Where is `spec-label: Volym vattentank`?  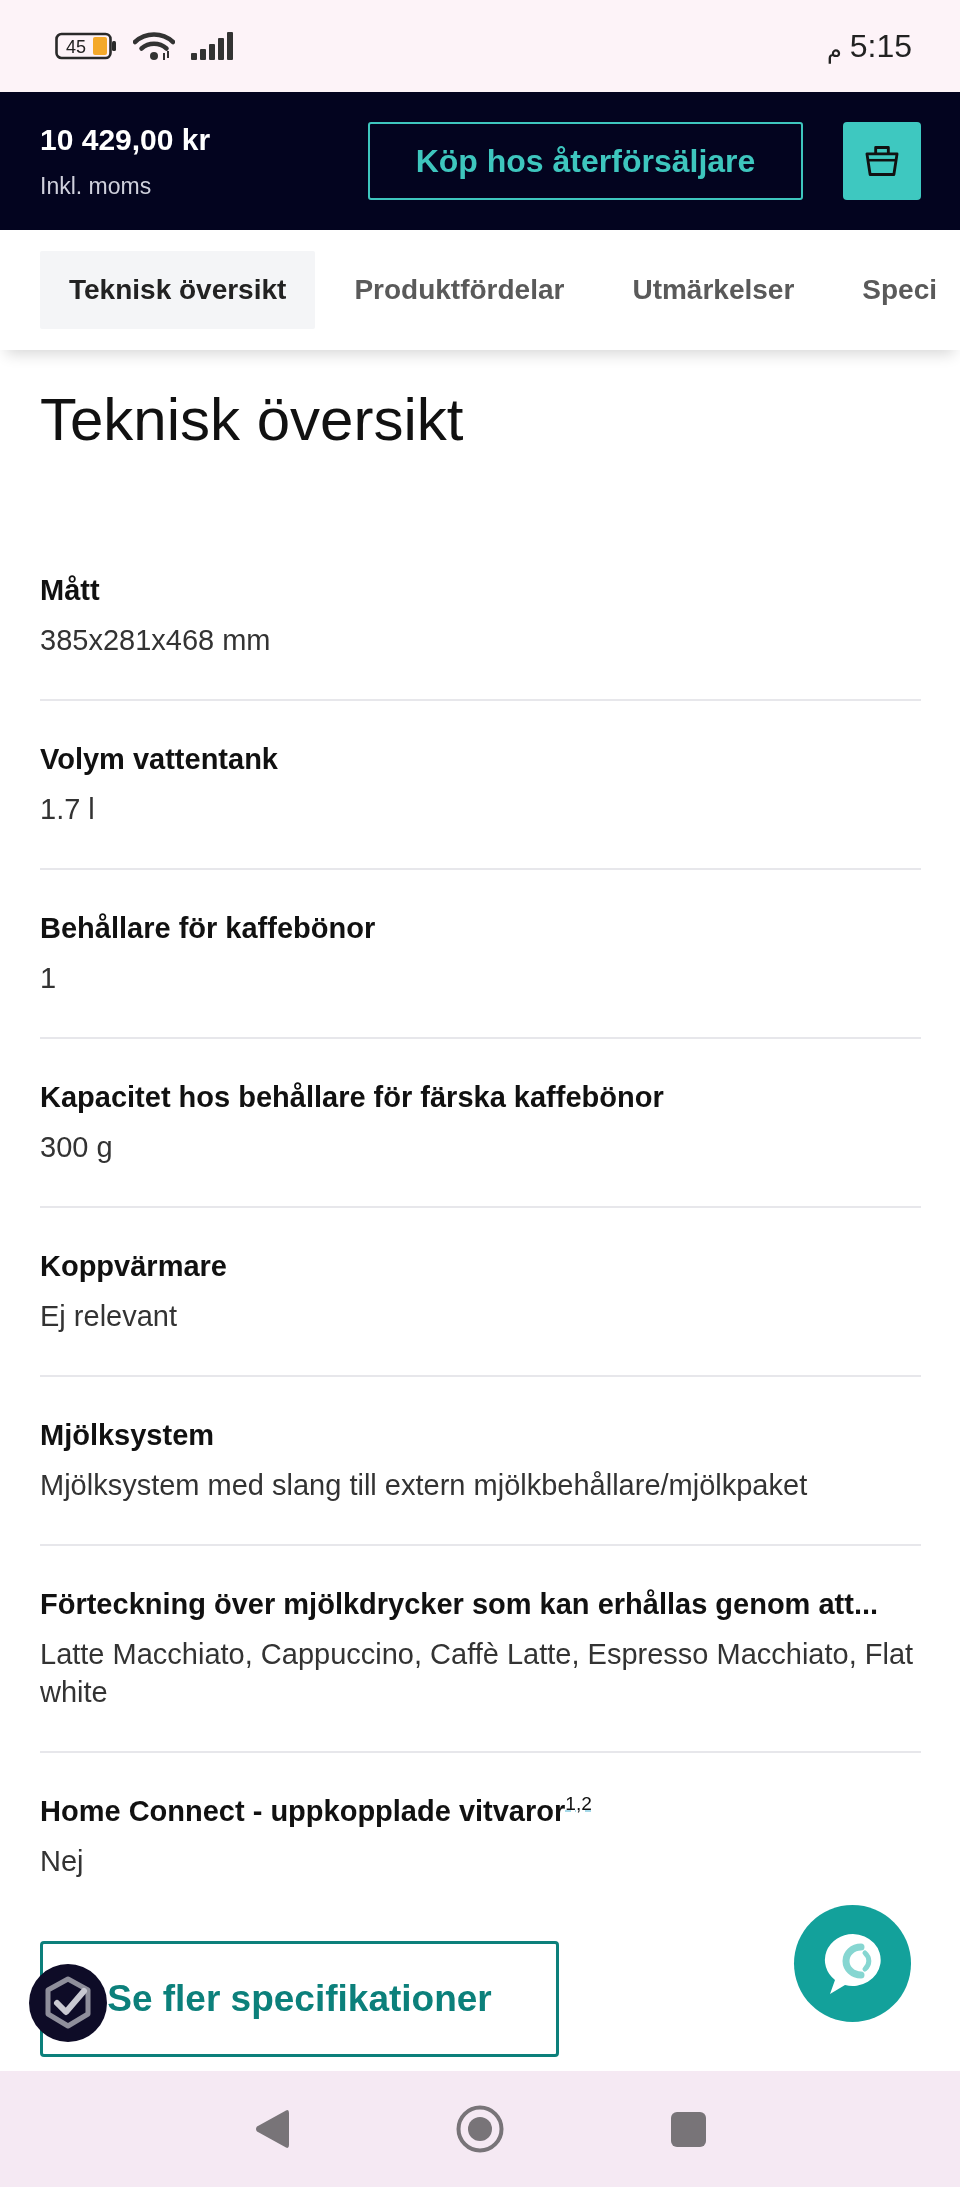
spec-label: Volym vattentank is located at coordinates (159, 759).